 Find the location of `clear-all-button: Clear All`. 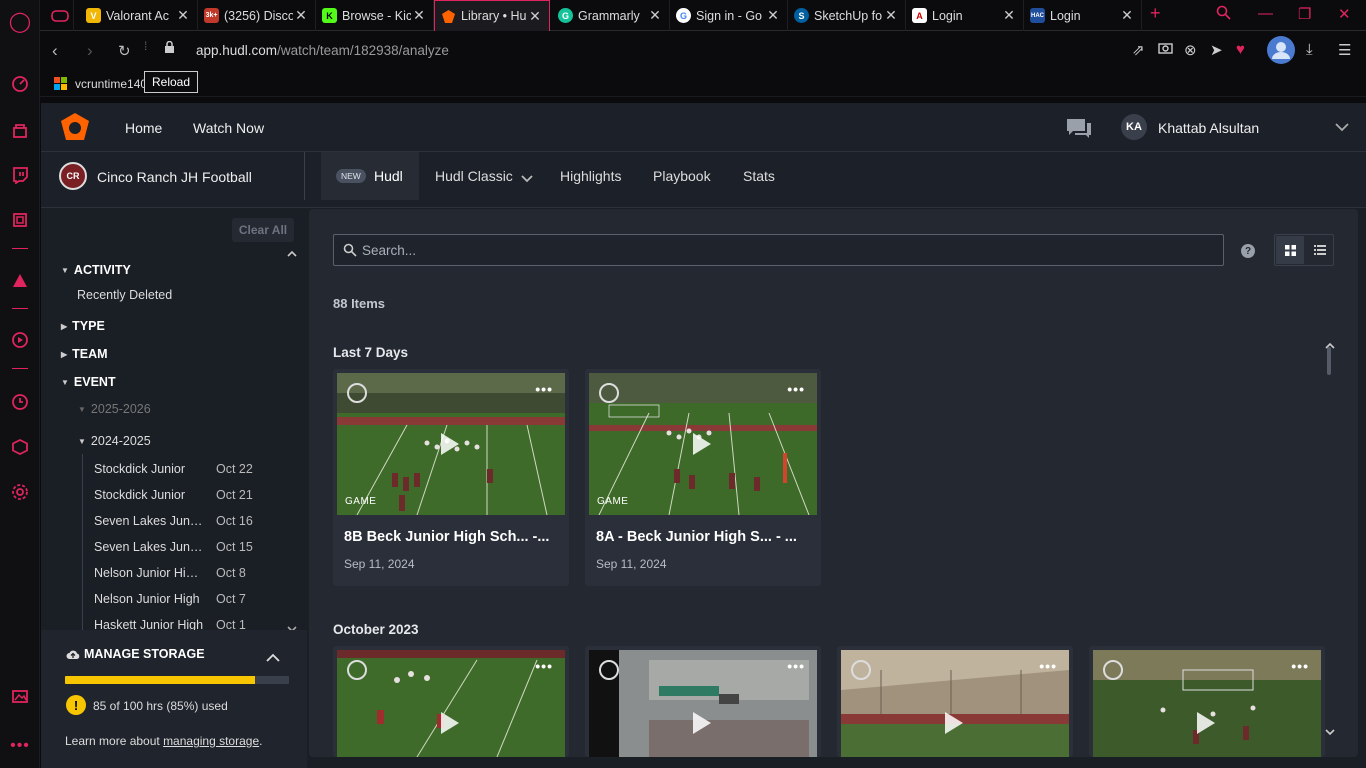

clear-all-button: Clear All is located at coordinates (263, 230).